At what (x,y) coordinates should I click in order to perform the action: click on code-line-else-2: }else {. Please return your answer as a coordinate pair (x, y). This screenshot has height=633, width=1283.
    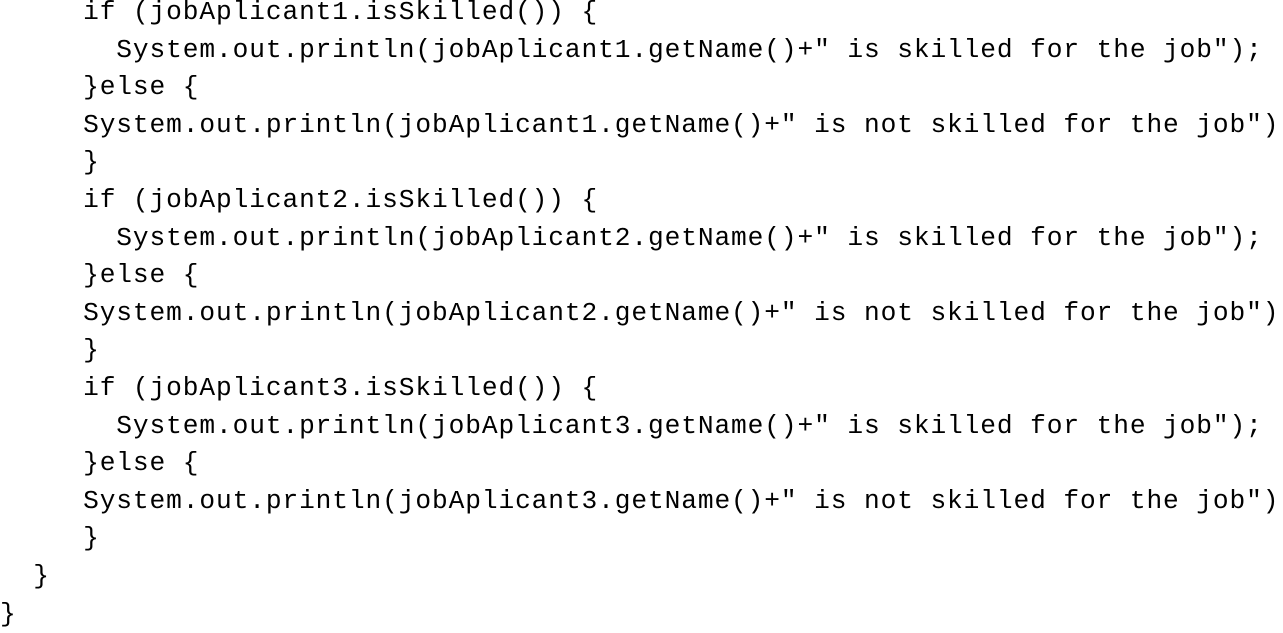
    Looking at the image, I should click on (641, 276).